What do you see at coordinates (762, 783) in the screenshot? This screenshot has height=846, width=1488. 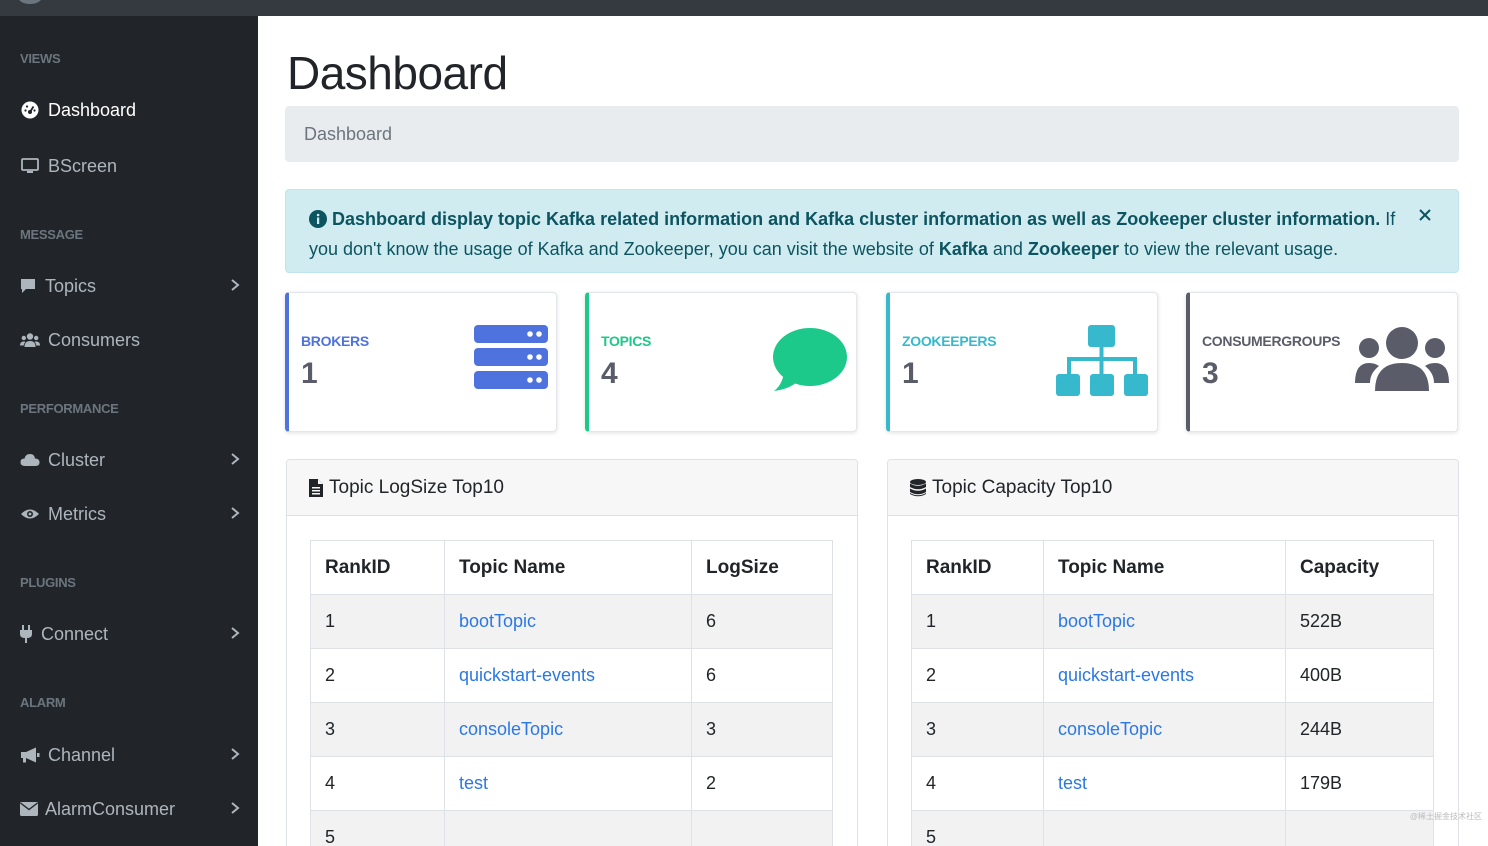 I see `logsize-cell: 2` at bounding box center [762, 783].